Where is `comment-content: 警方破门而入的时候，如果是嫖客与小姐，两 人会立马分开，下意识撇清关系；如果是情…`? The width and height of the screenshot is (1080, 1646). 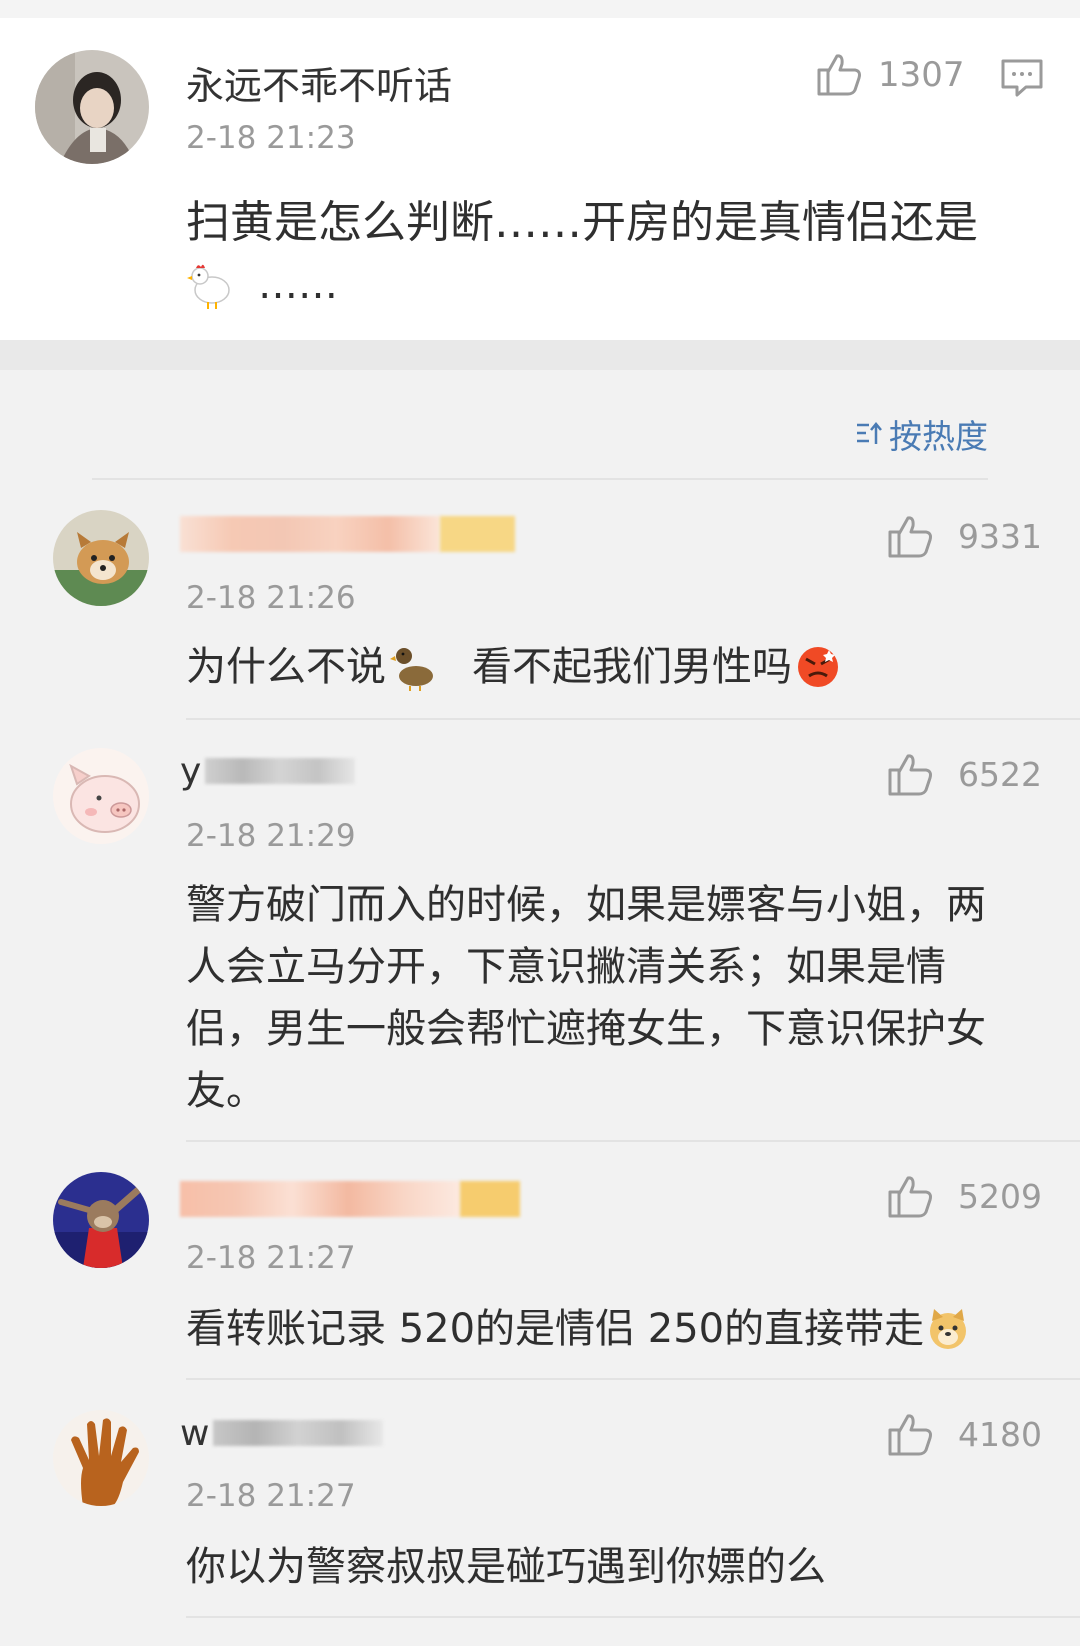 comment-content: 警方破门而入的时候，如果是嫖客与小姐，两 人会立马分开，下意识撇清关系；如果是情… is located at coordinates (586, 998).